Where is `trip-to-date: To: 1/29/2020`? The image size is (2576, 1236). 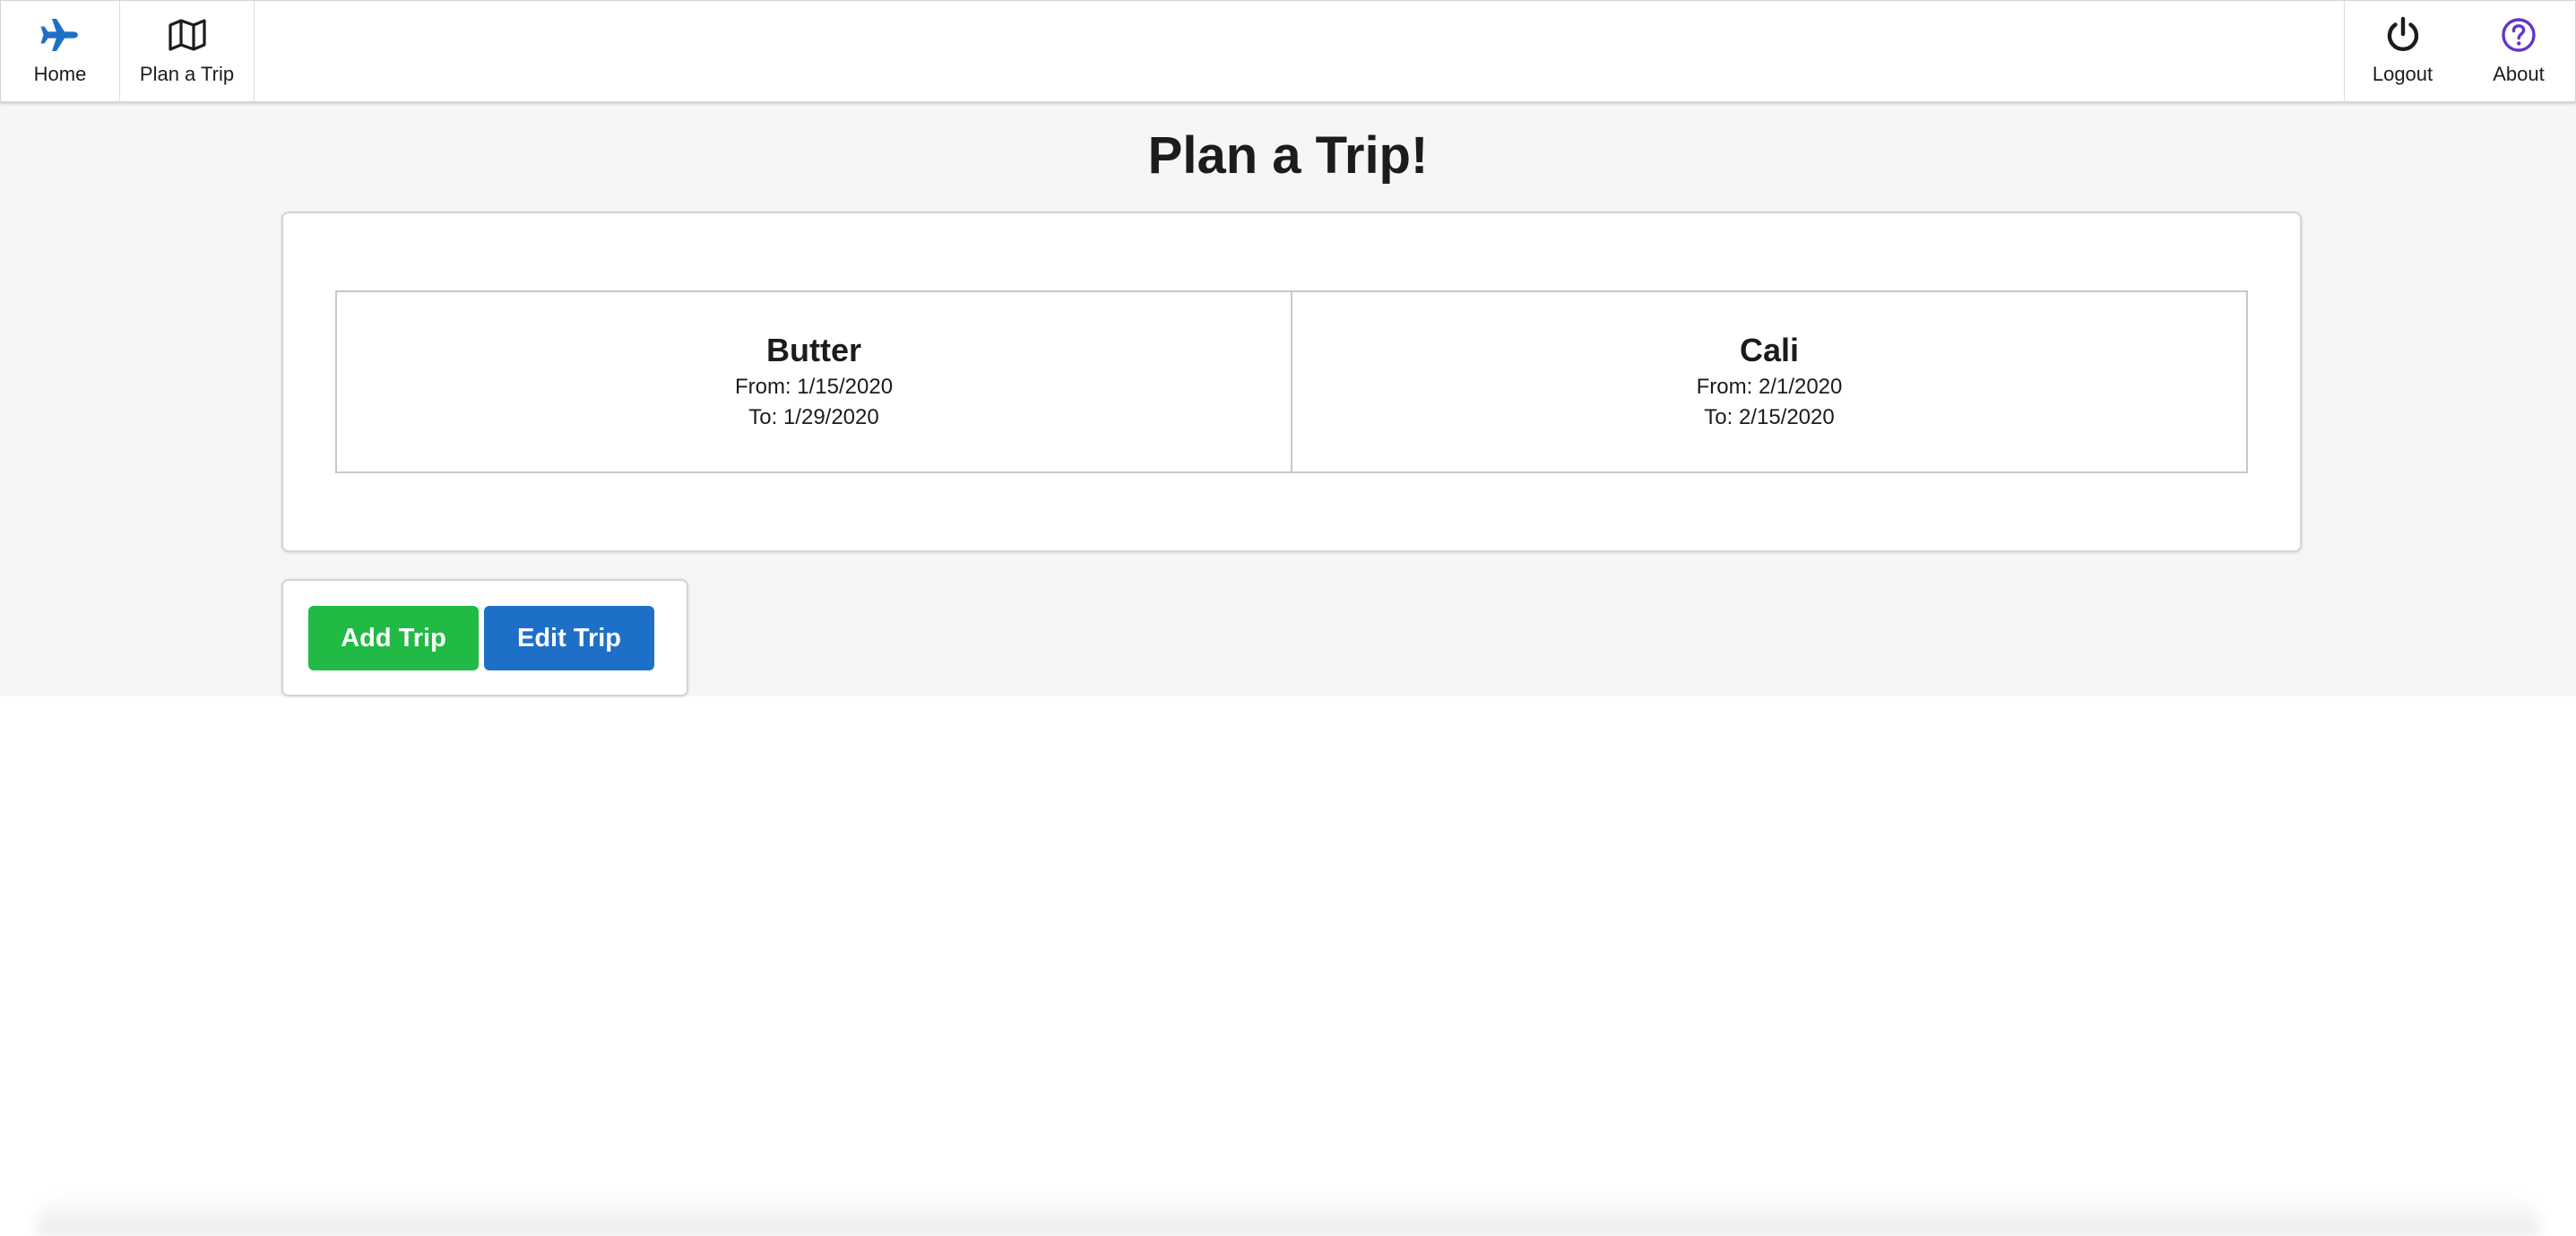
trip-to-date: To: 1/29/2020 is located at coordinates (813, 417).